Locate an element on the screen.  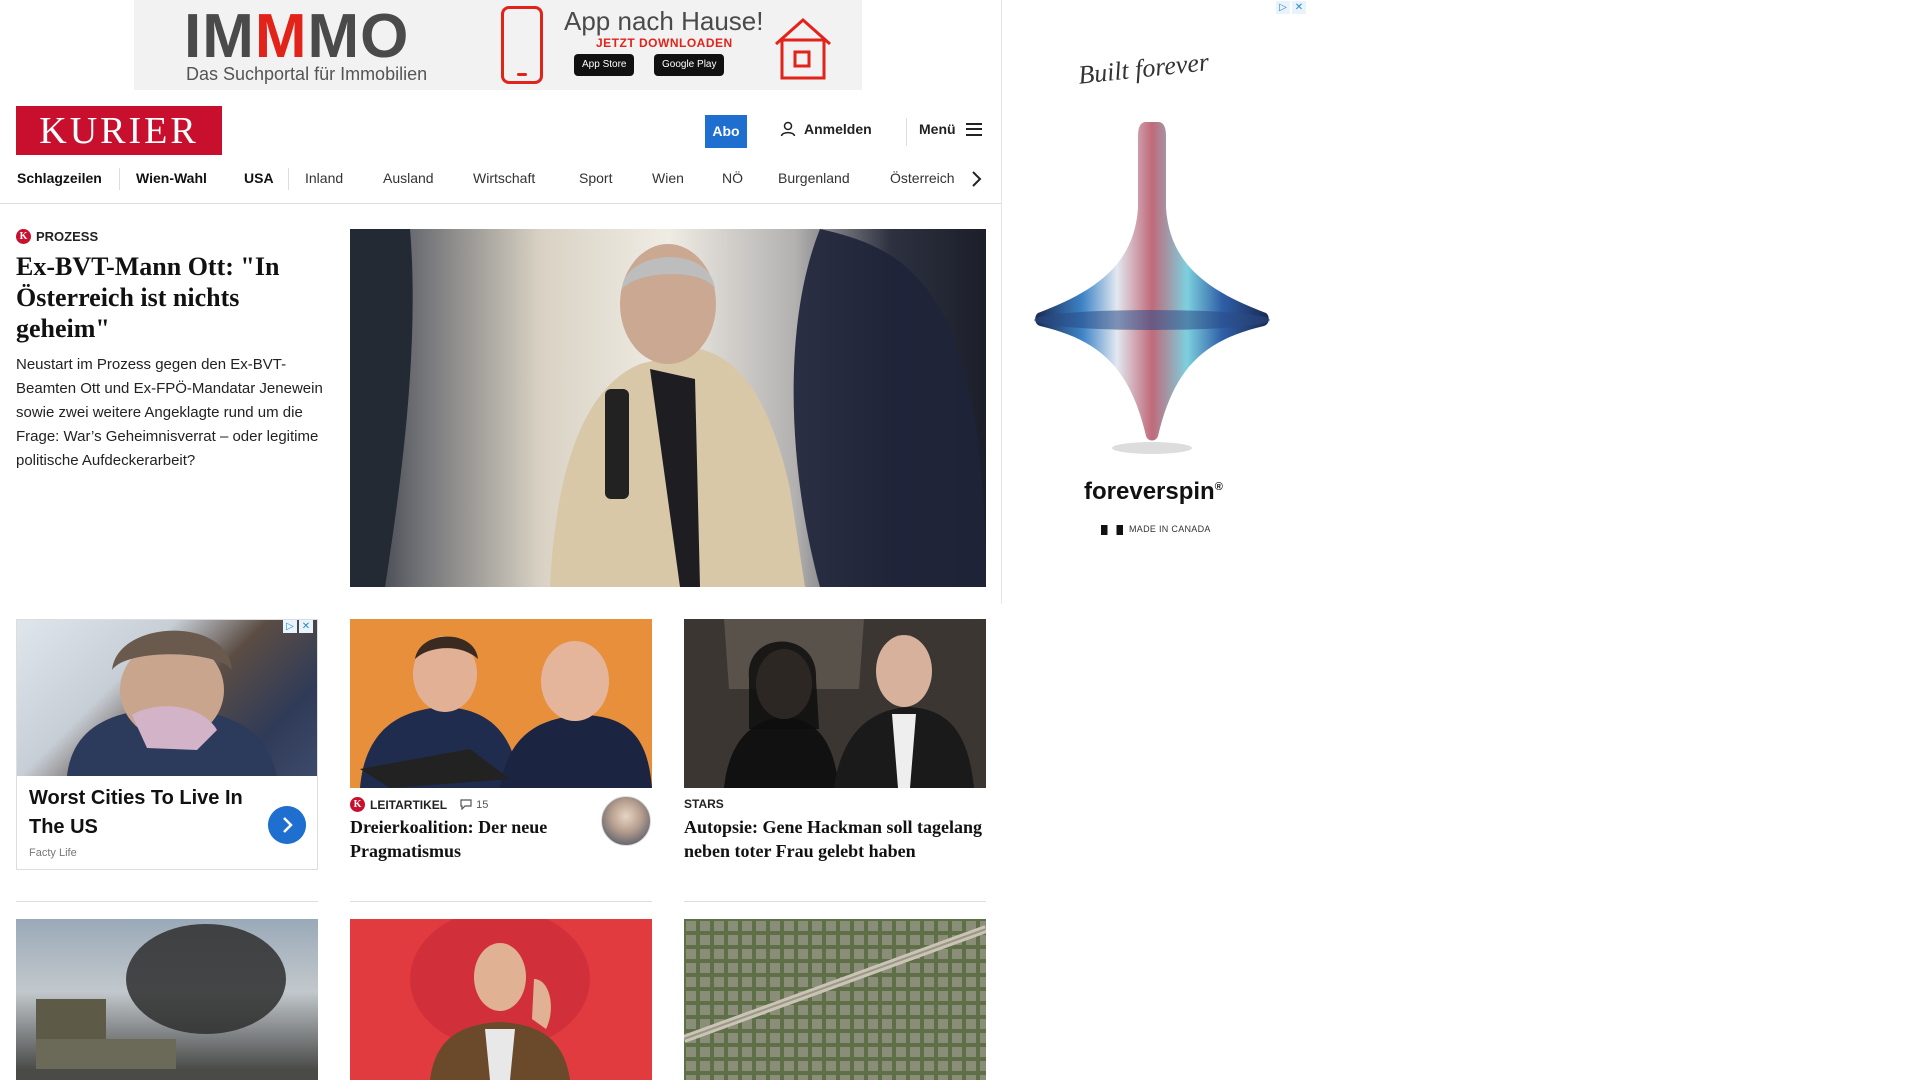
google-play-badge: Google Play is located at coordinates (689, 65).